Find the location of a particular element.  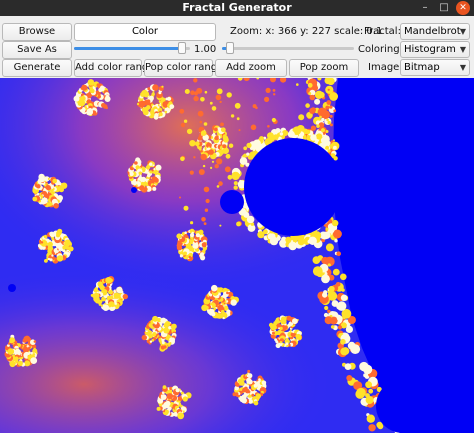

add-zoom-button: Add zoom is located at coordinates (251, 68).